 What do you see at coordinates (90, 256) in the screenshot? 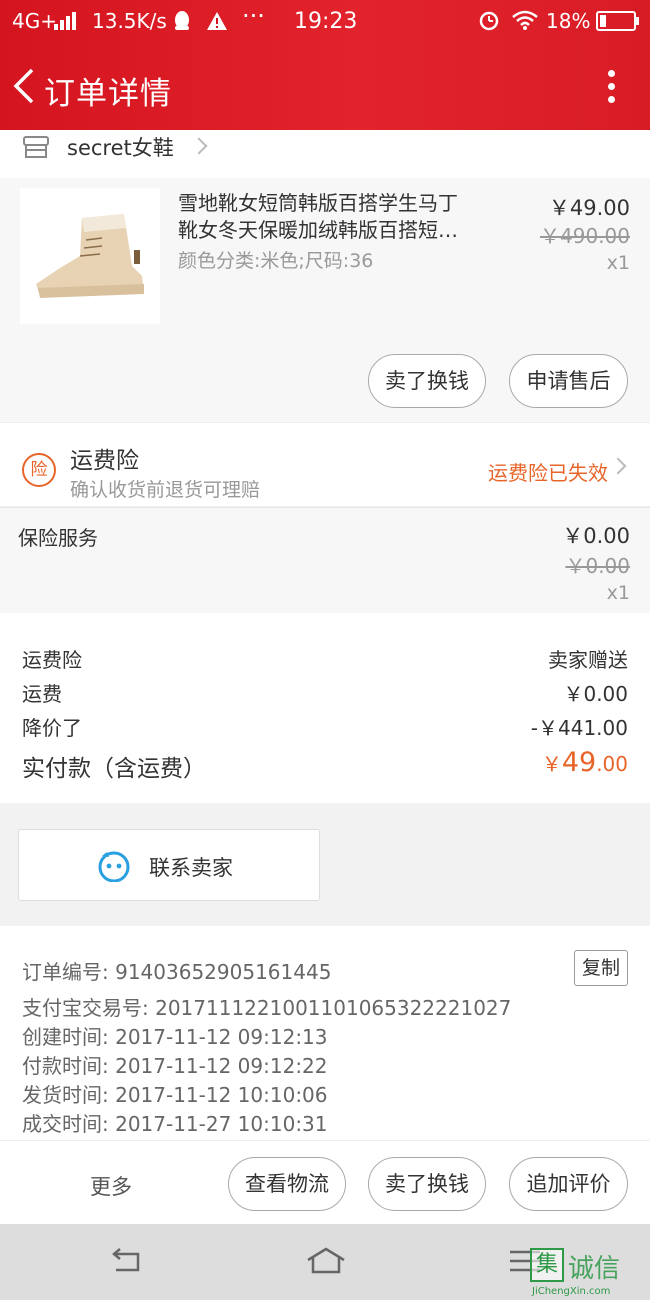
I see `product-image` at bounding box center [90, 256].